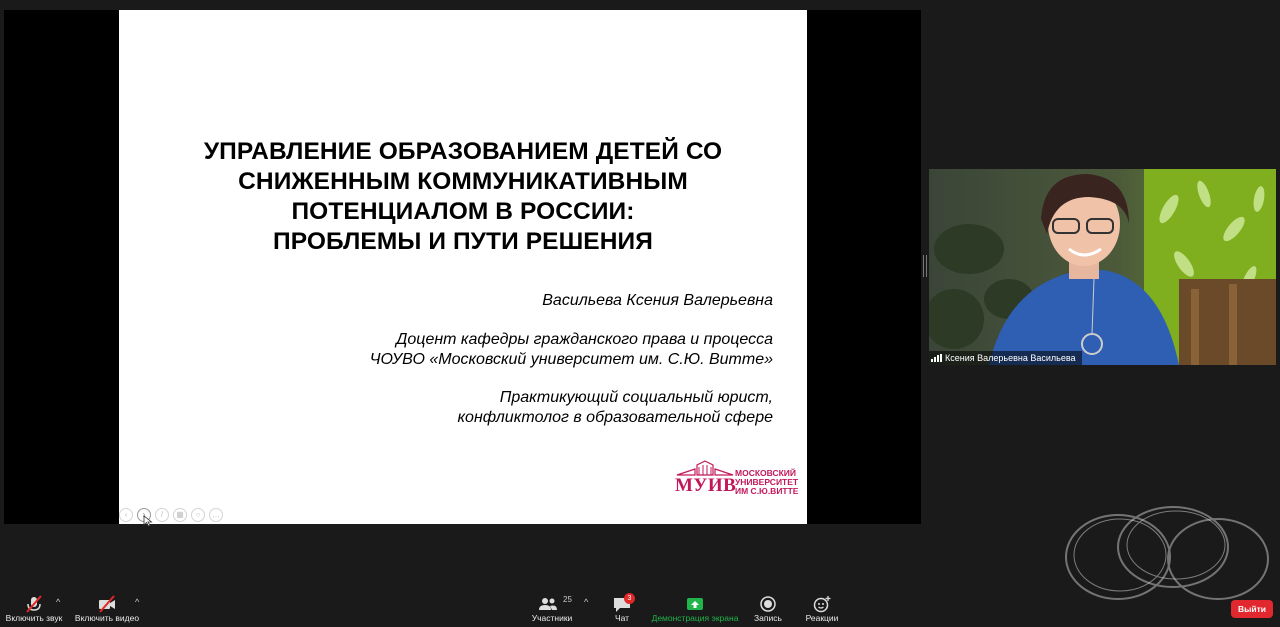 The height and width of the screenshot is (627, 1280). I want to click on participants-button: Участники, so click(552, 607).